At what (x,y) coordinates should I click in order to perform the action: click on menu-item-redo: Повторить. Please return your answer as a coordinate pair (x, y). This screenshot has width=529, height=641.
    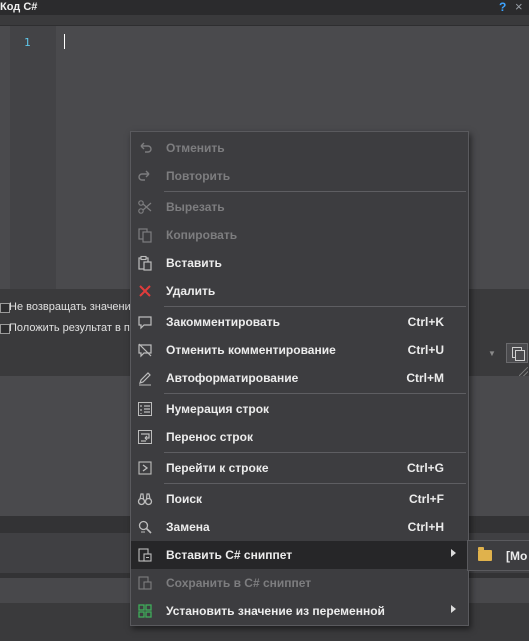
    Looking at the image, I should click on (299, 176).